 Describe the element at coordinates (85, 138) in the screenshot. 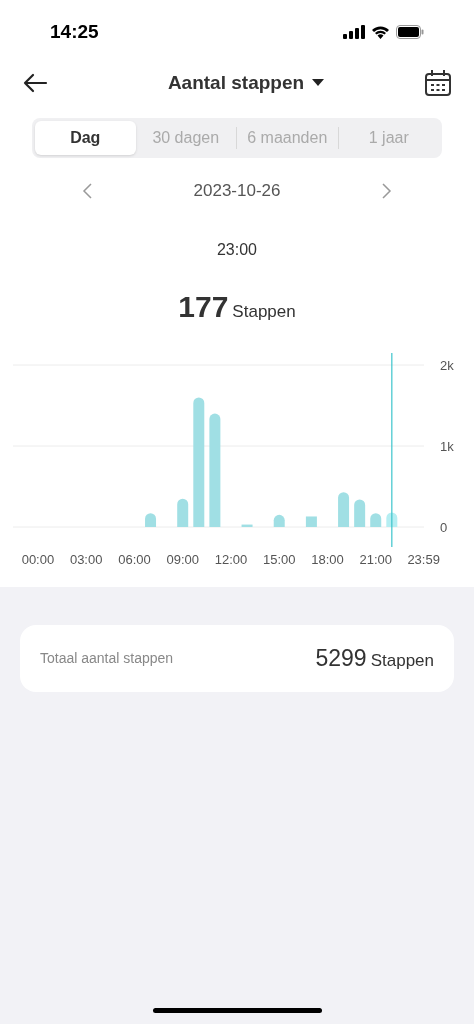

I see `period-tab: Dag` at that location.